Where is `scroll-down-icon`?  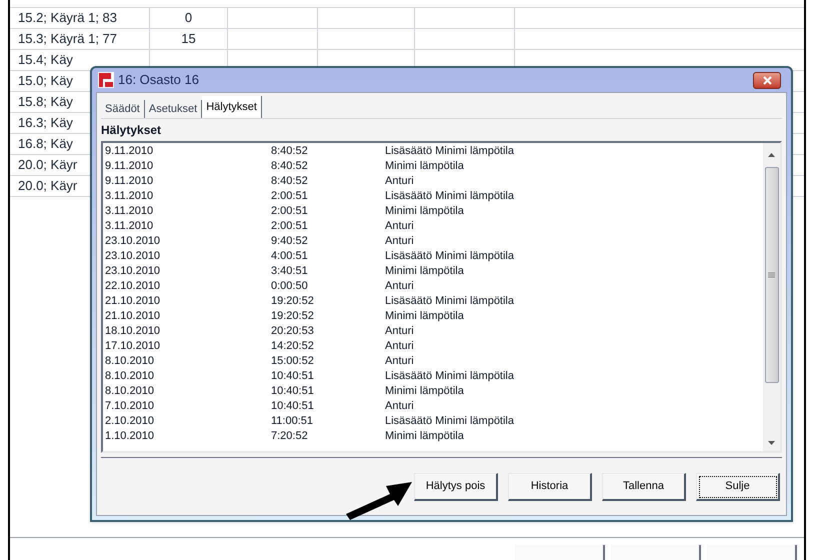 scroll-down-icon is located at coordinates (771, 443).